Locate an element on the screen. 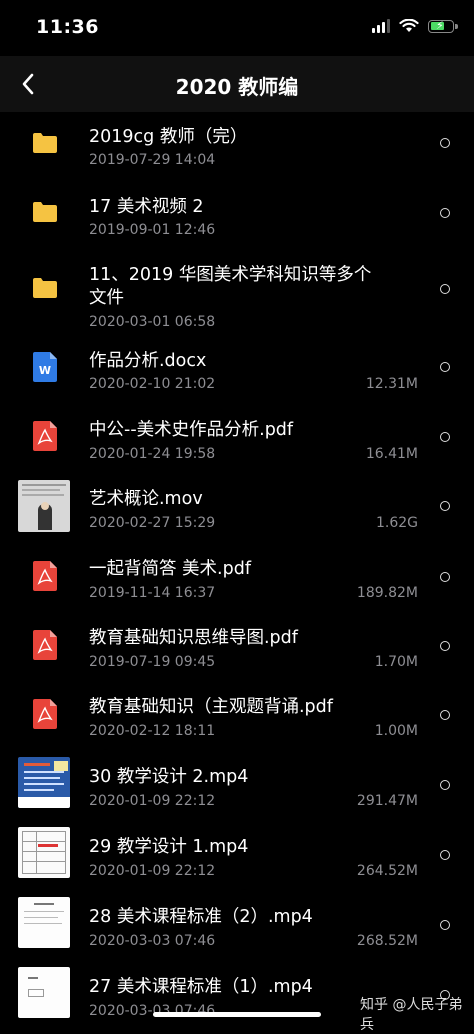 Image resolution: width=474 pixels, height=1034 pixels. file-name: 28 美术课程标准（2）.mp4 is located at coordinates (201, 917).